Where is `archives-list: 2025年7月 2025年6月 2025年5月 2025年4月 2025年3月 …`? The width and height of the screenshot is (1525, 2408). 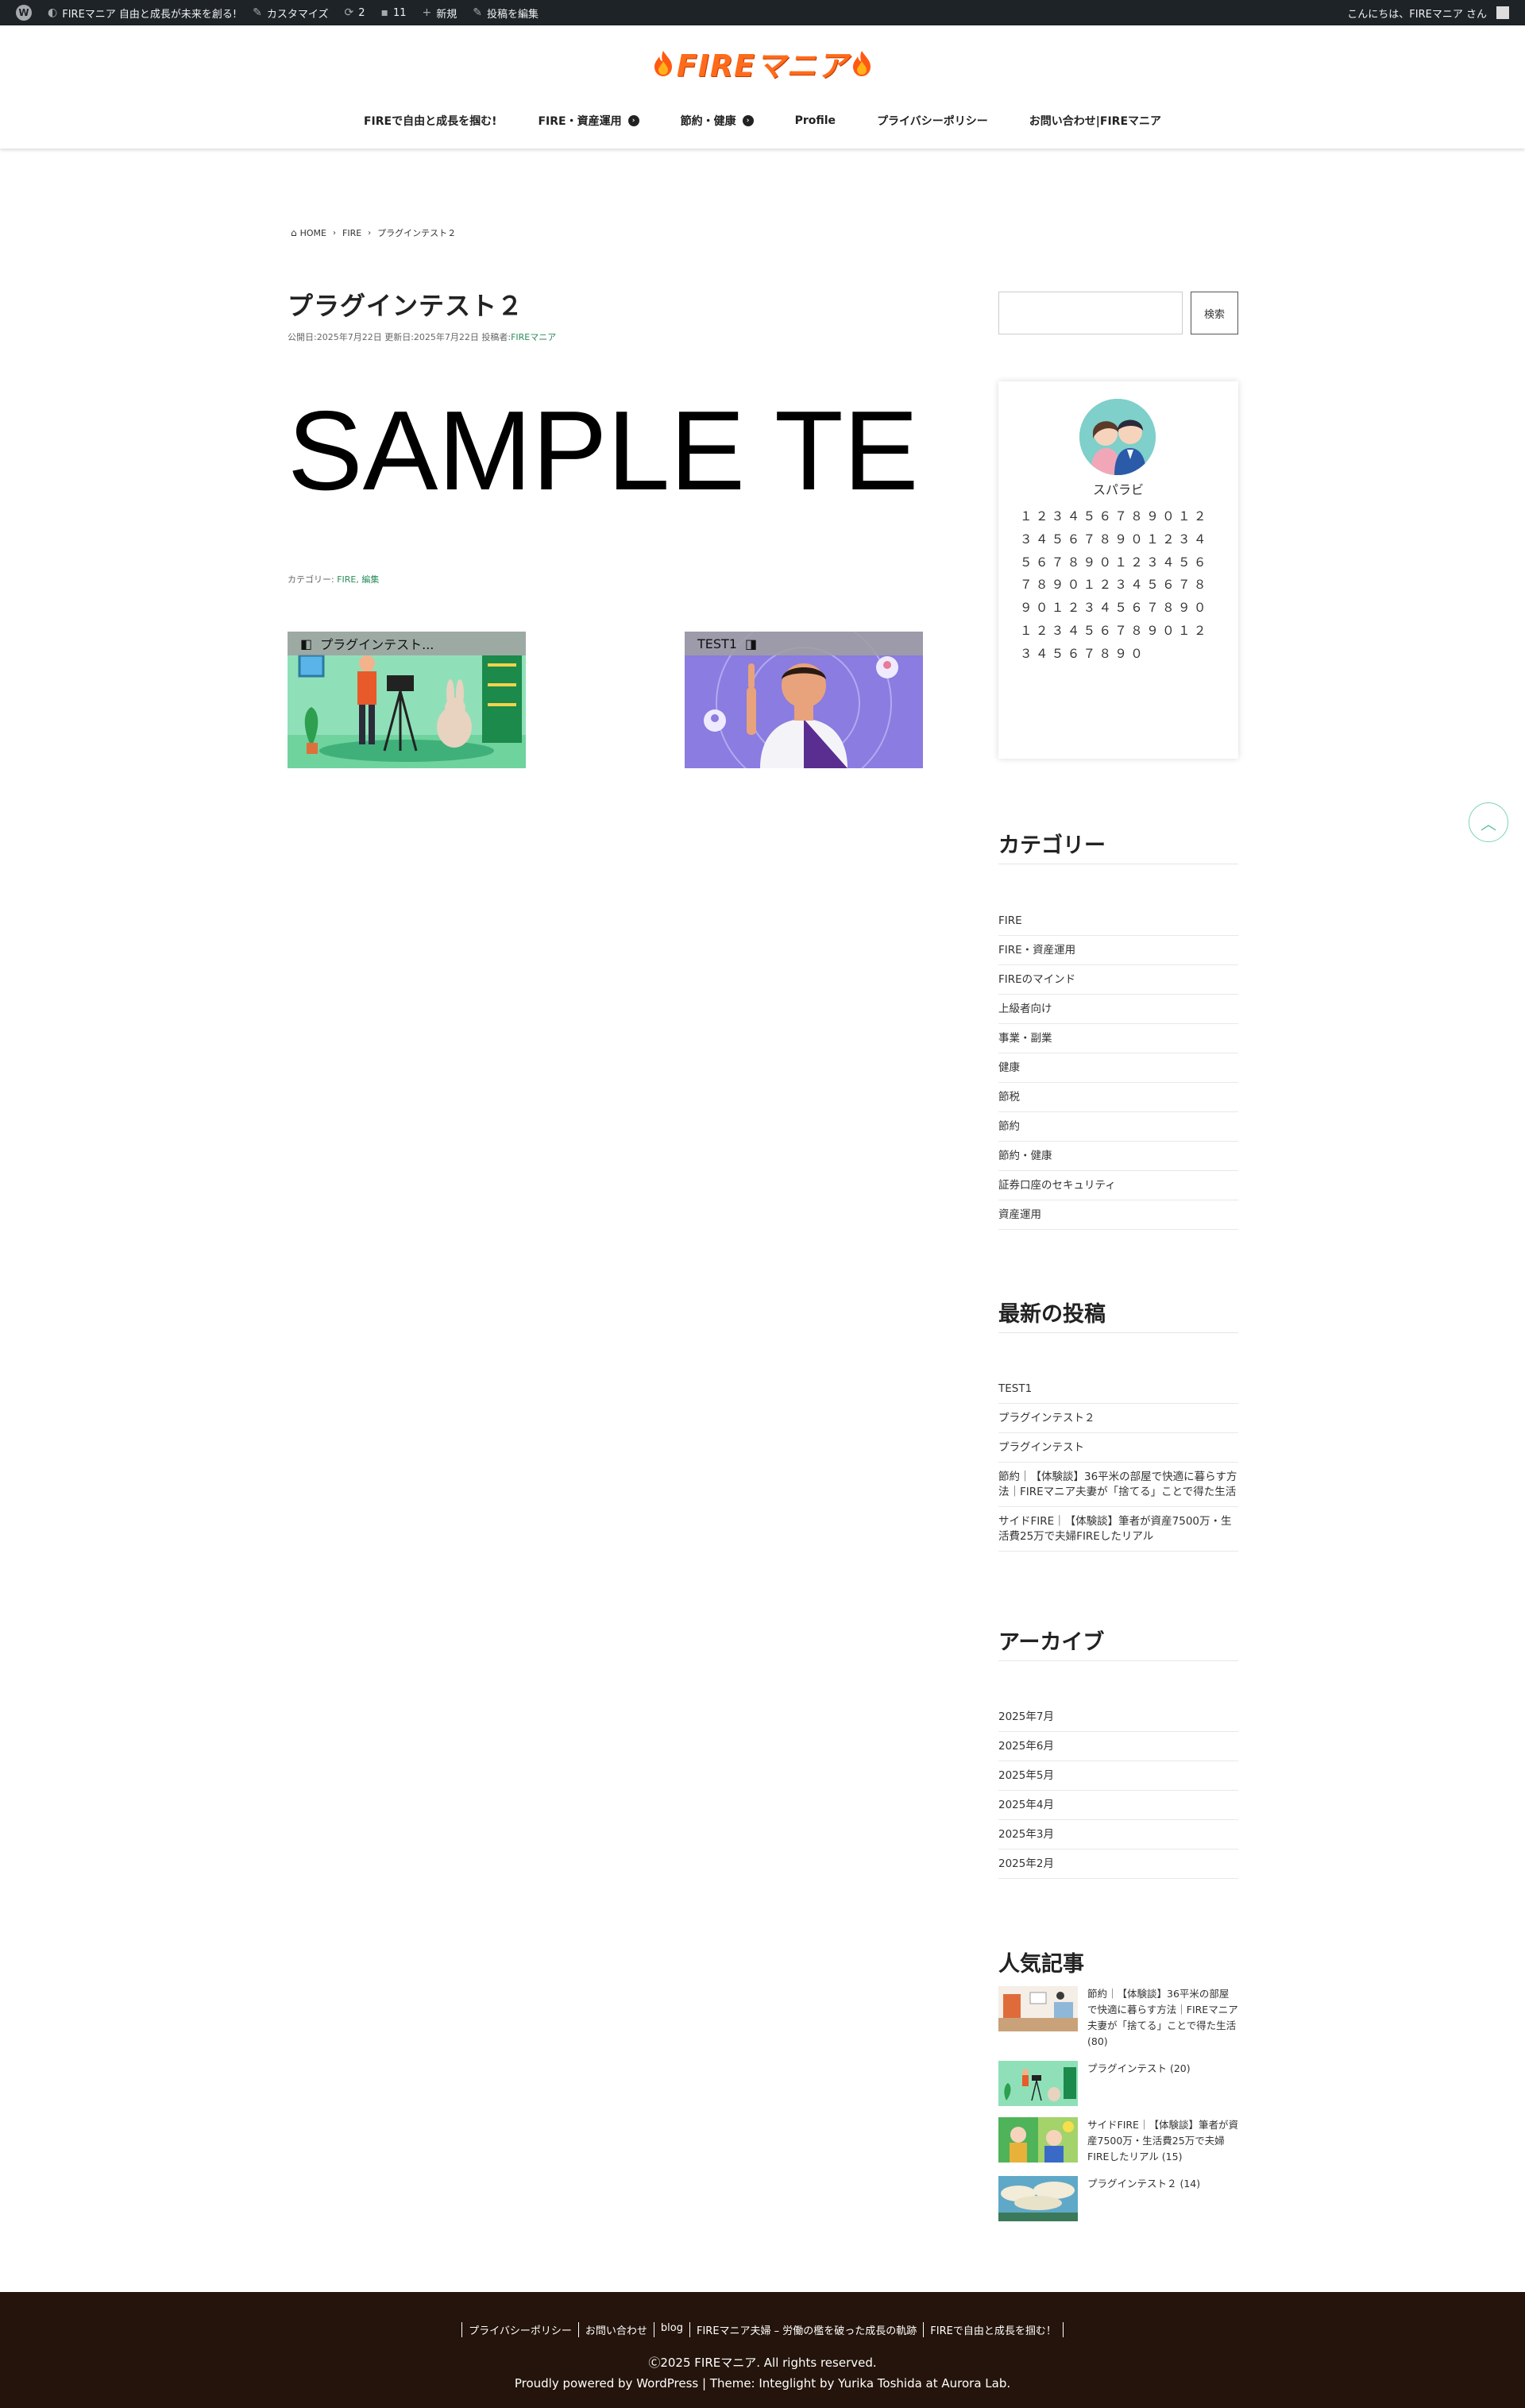
archives-list: 2025年7月 2025年6月 2025年5月 2025年4月 2025年3月 … is located at coordinates (1118, 1791).